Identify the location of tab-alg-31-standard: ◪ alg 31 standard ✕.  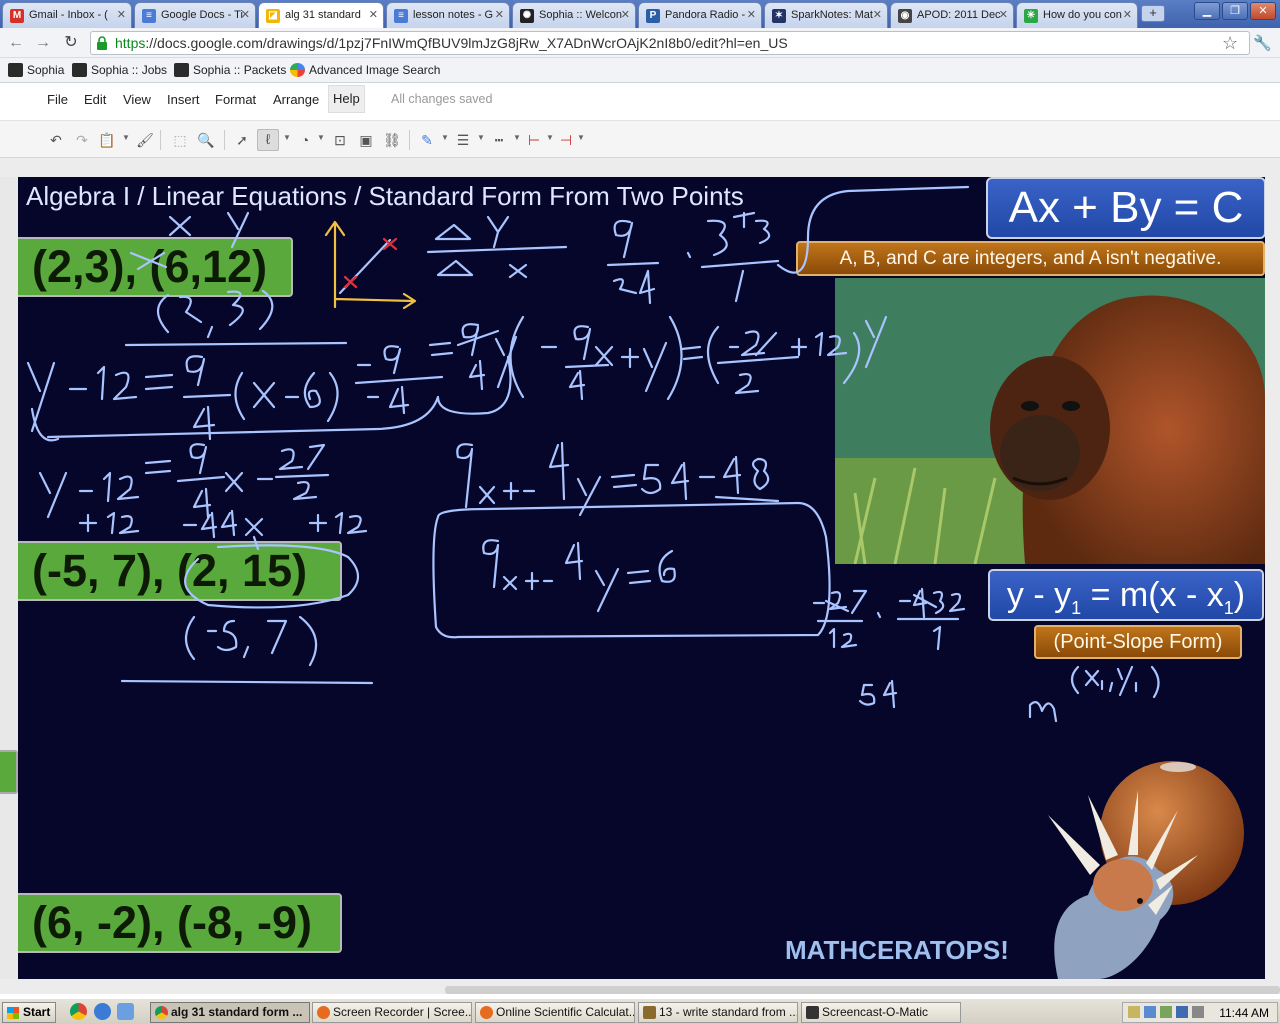
(321, 15).